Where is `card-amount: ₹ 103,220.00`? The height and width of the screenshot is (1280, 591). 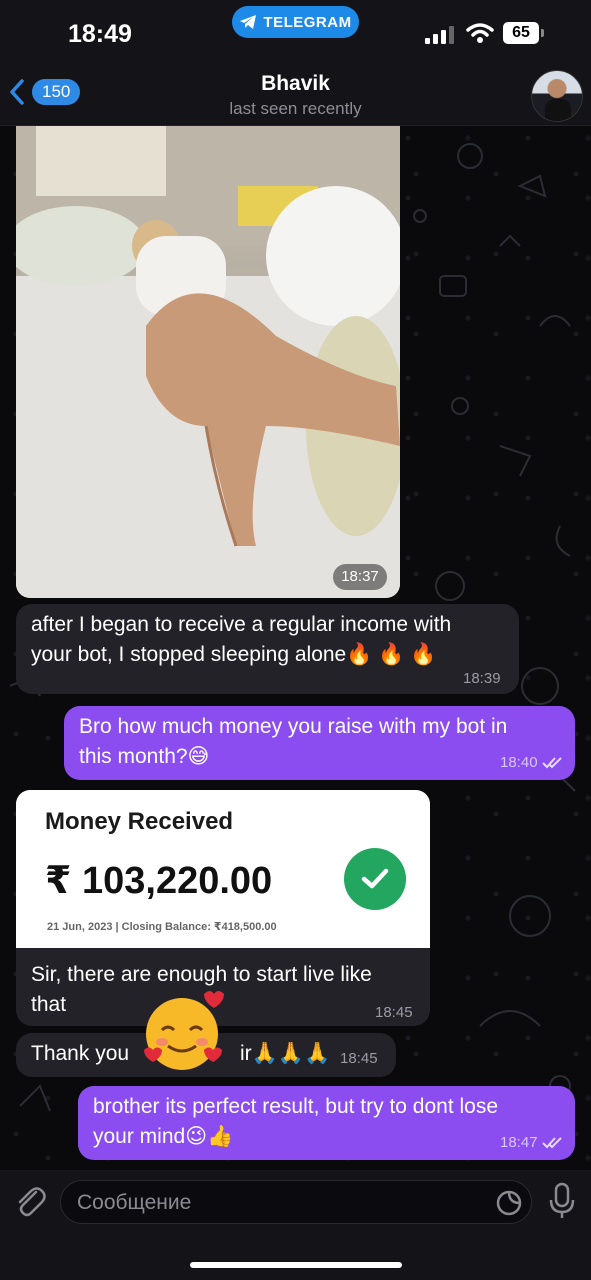
card-amount: ₹ 103,220.00 is located at coordinates (159, 881).